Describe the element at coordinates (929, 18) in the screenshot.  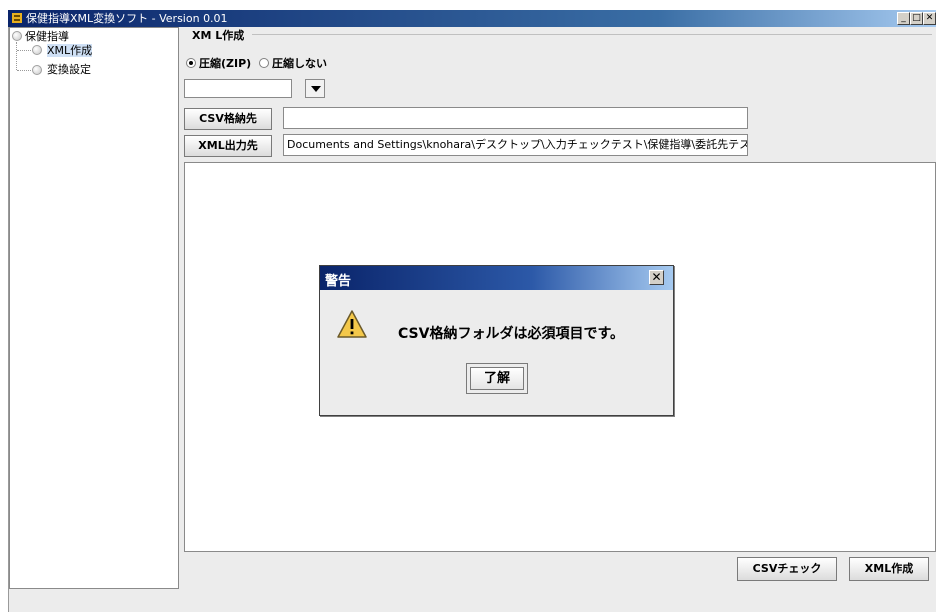
I see `close-button: ✕` at that location.